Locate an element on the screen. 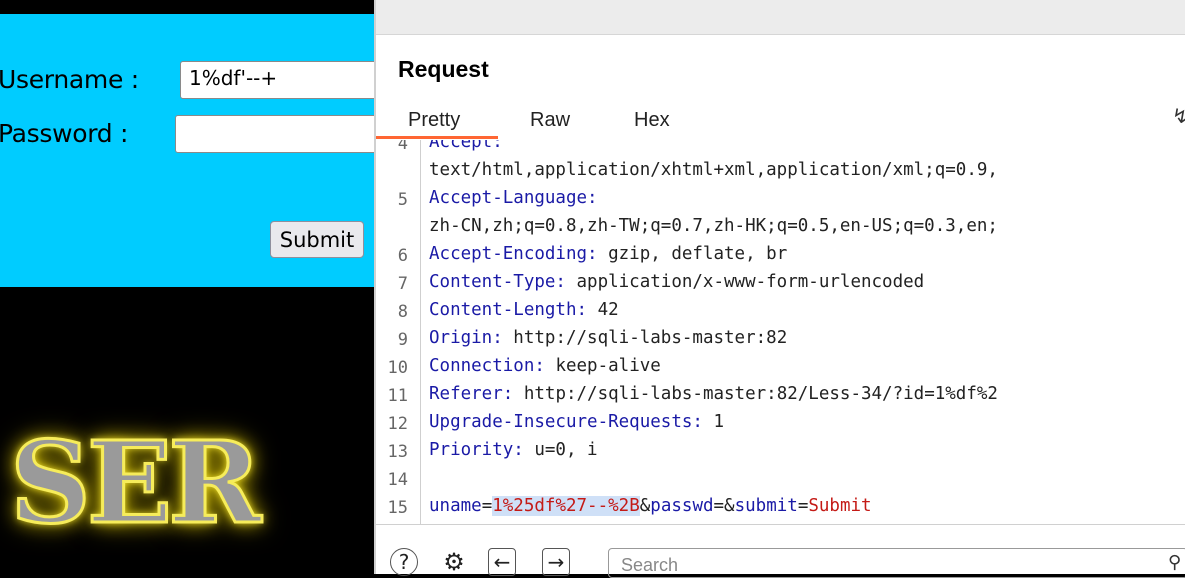 The height and width of the screenshot is (578, 1185). header-value: http://sqli-labs-master:82 is located at coordinates (645, 338).